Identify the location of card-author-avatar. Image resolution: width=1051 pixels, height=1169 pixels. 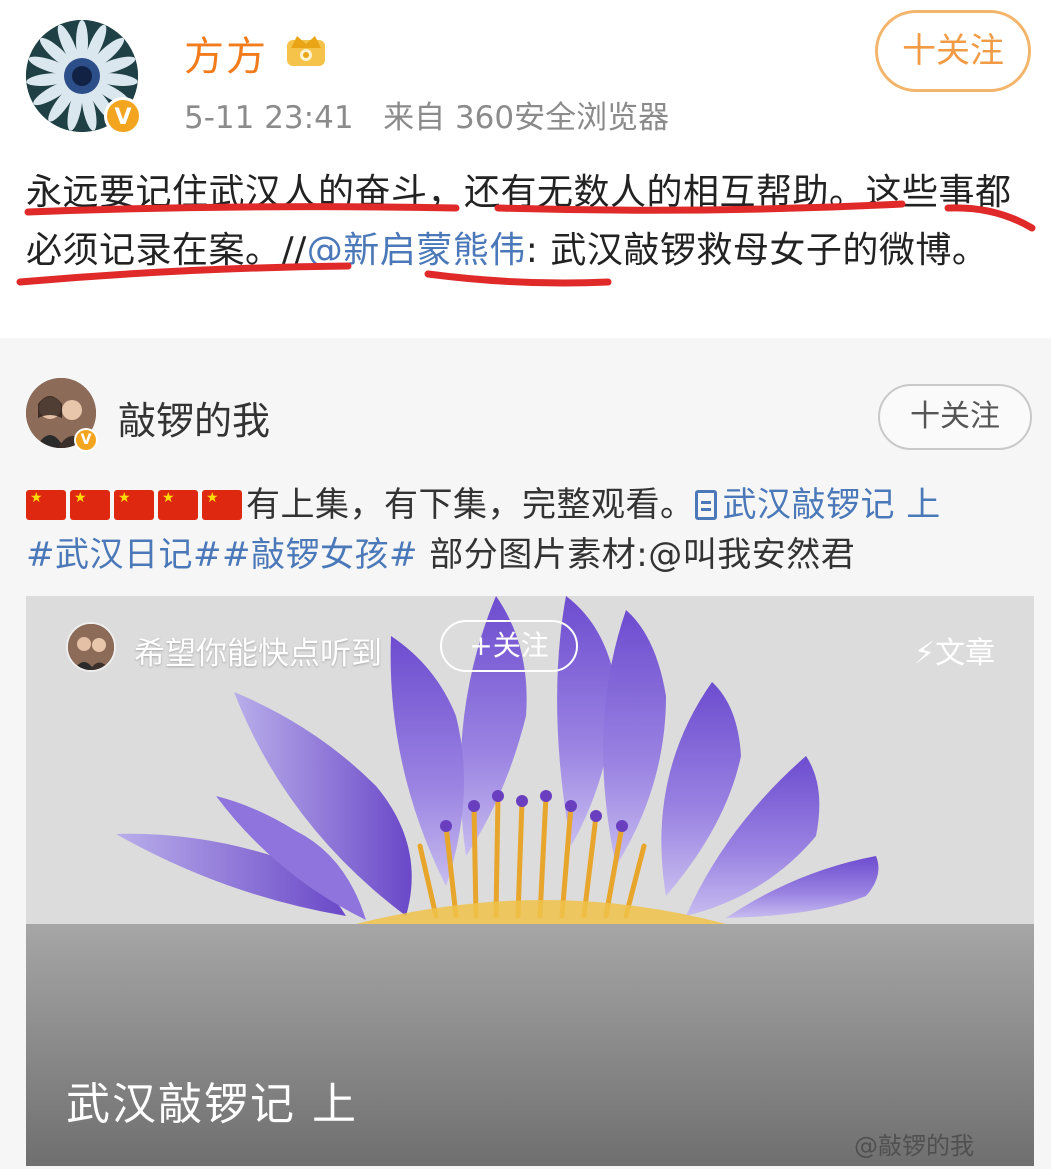
(91, 647).